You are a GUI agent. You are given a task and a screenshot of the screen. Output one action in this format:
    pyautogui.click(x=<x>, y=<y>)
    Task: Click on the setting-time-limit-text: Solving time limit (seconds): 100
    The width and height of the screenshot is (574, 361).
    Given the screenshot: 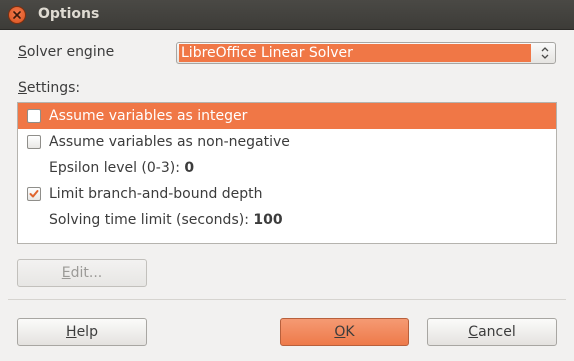 What is the action you would take?
    pyautogui.click(x=166, y=220)
    